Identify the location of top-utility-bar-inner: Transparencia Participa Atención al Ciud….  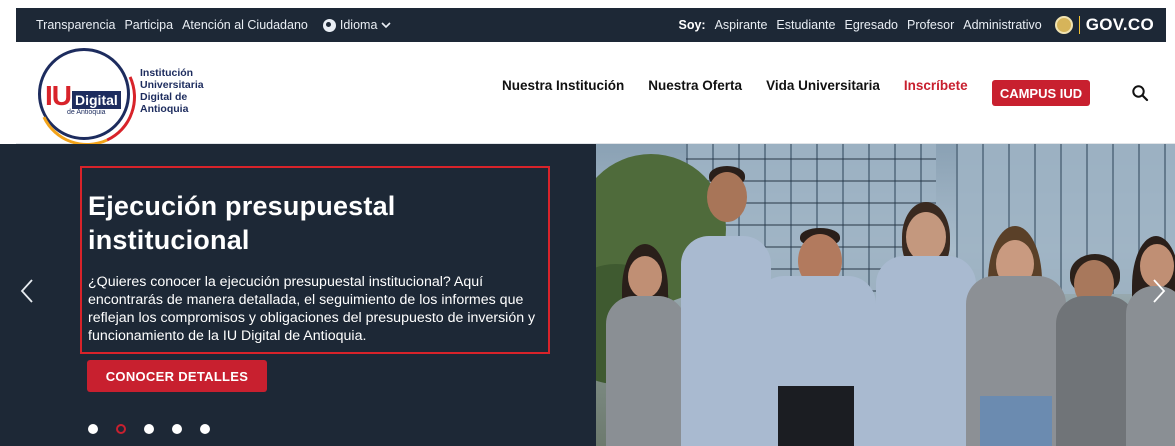
(591, 25).